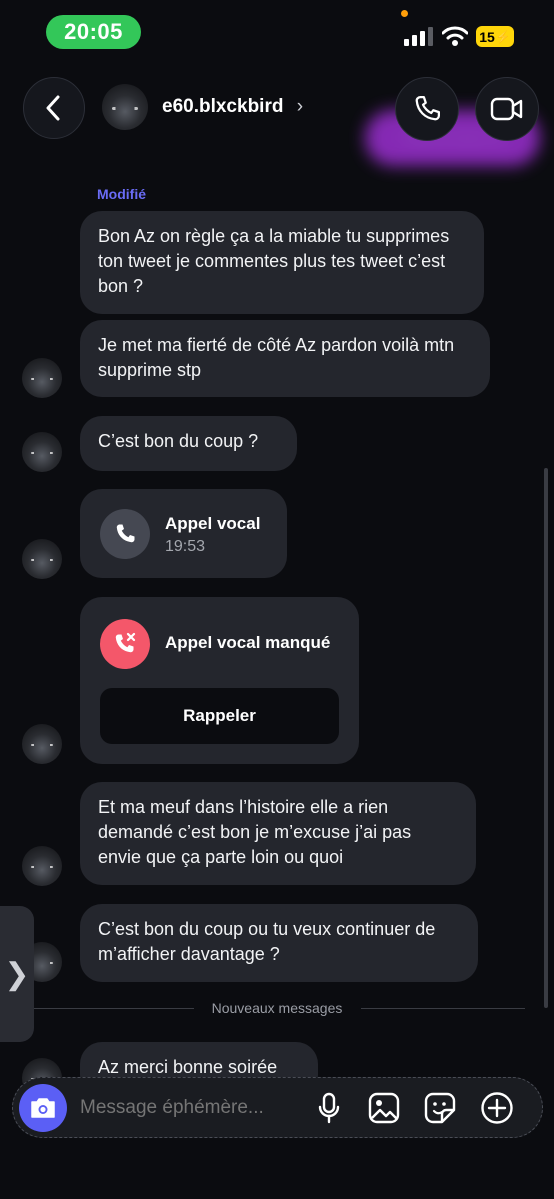 This screenshot has height=1199, width=554. What do you see at coordinates (248, 642) in the screenshot?
I see `missed-call-title: Appel vocal manqué` at bounding box center [248, 642].